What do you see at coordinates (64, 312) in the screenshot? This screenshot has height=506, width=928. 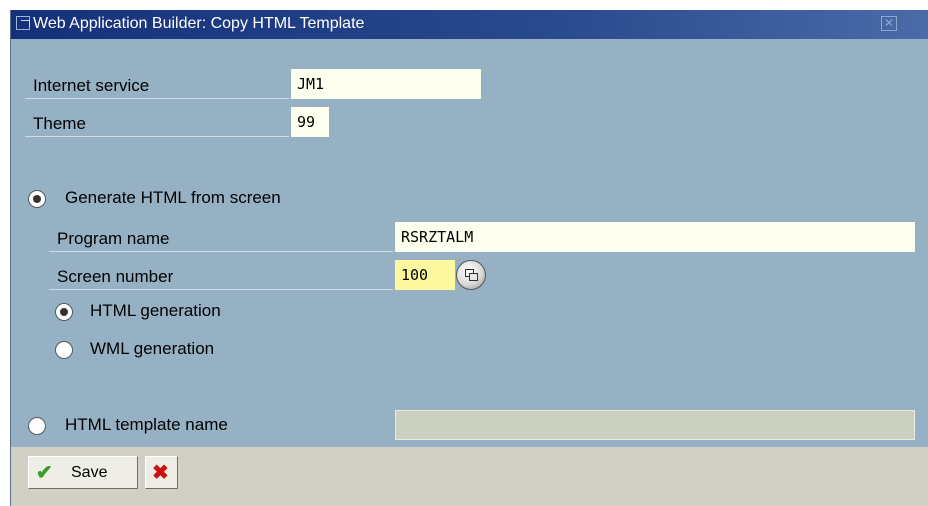 I see `html-generation-radio` at bounding box center [64, 312].